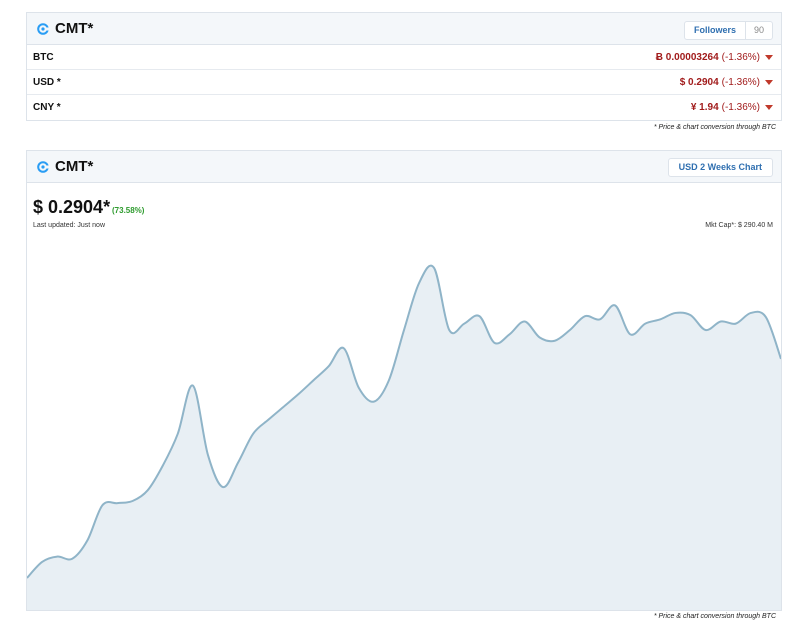 This screenshot has width=808, height=637. Describe the element at coordinates (715, 30) in the screenshot. I see `followers-label: Followers` at that location.